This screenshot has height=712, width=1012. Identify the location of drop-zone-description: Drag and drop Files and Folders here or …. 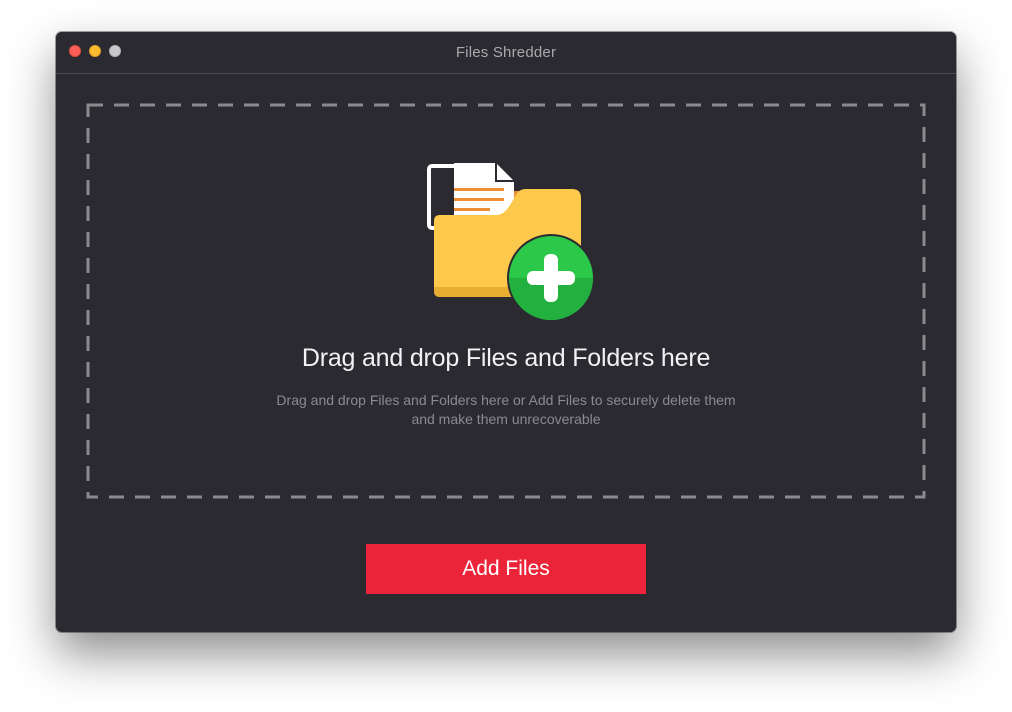
(506, 409).